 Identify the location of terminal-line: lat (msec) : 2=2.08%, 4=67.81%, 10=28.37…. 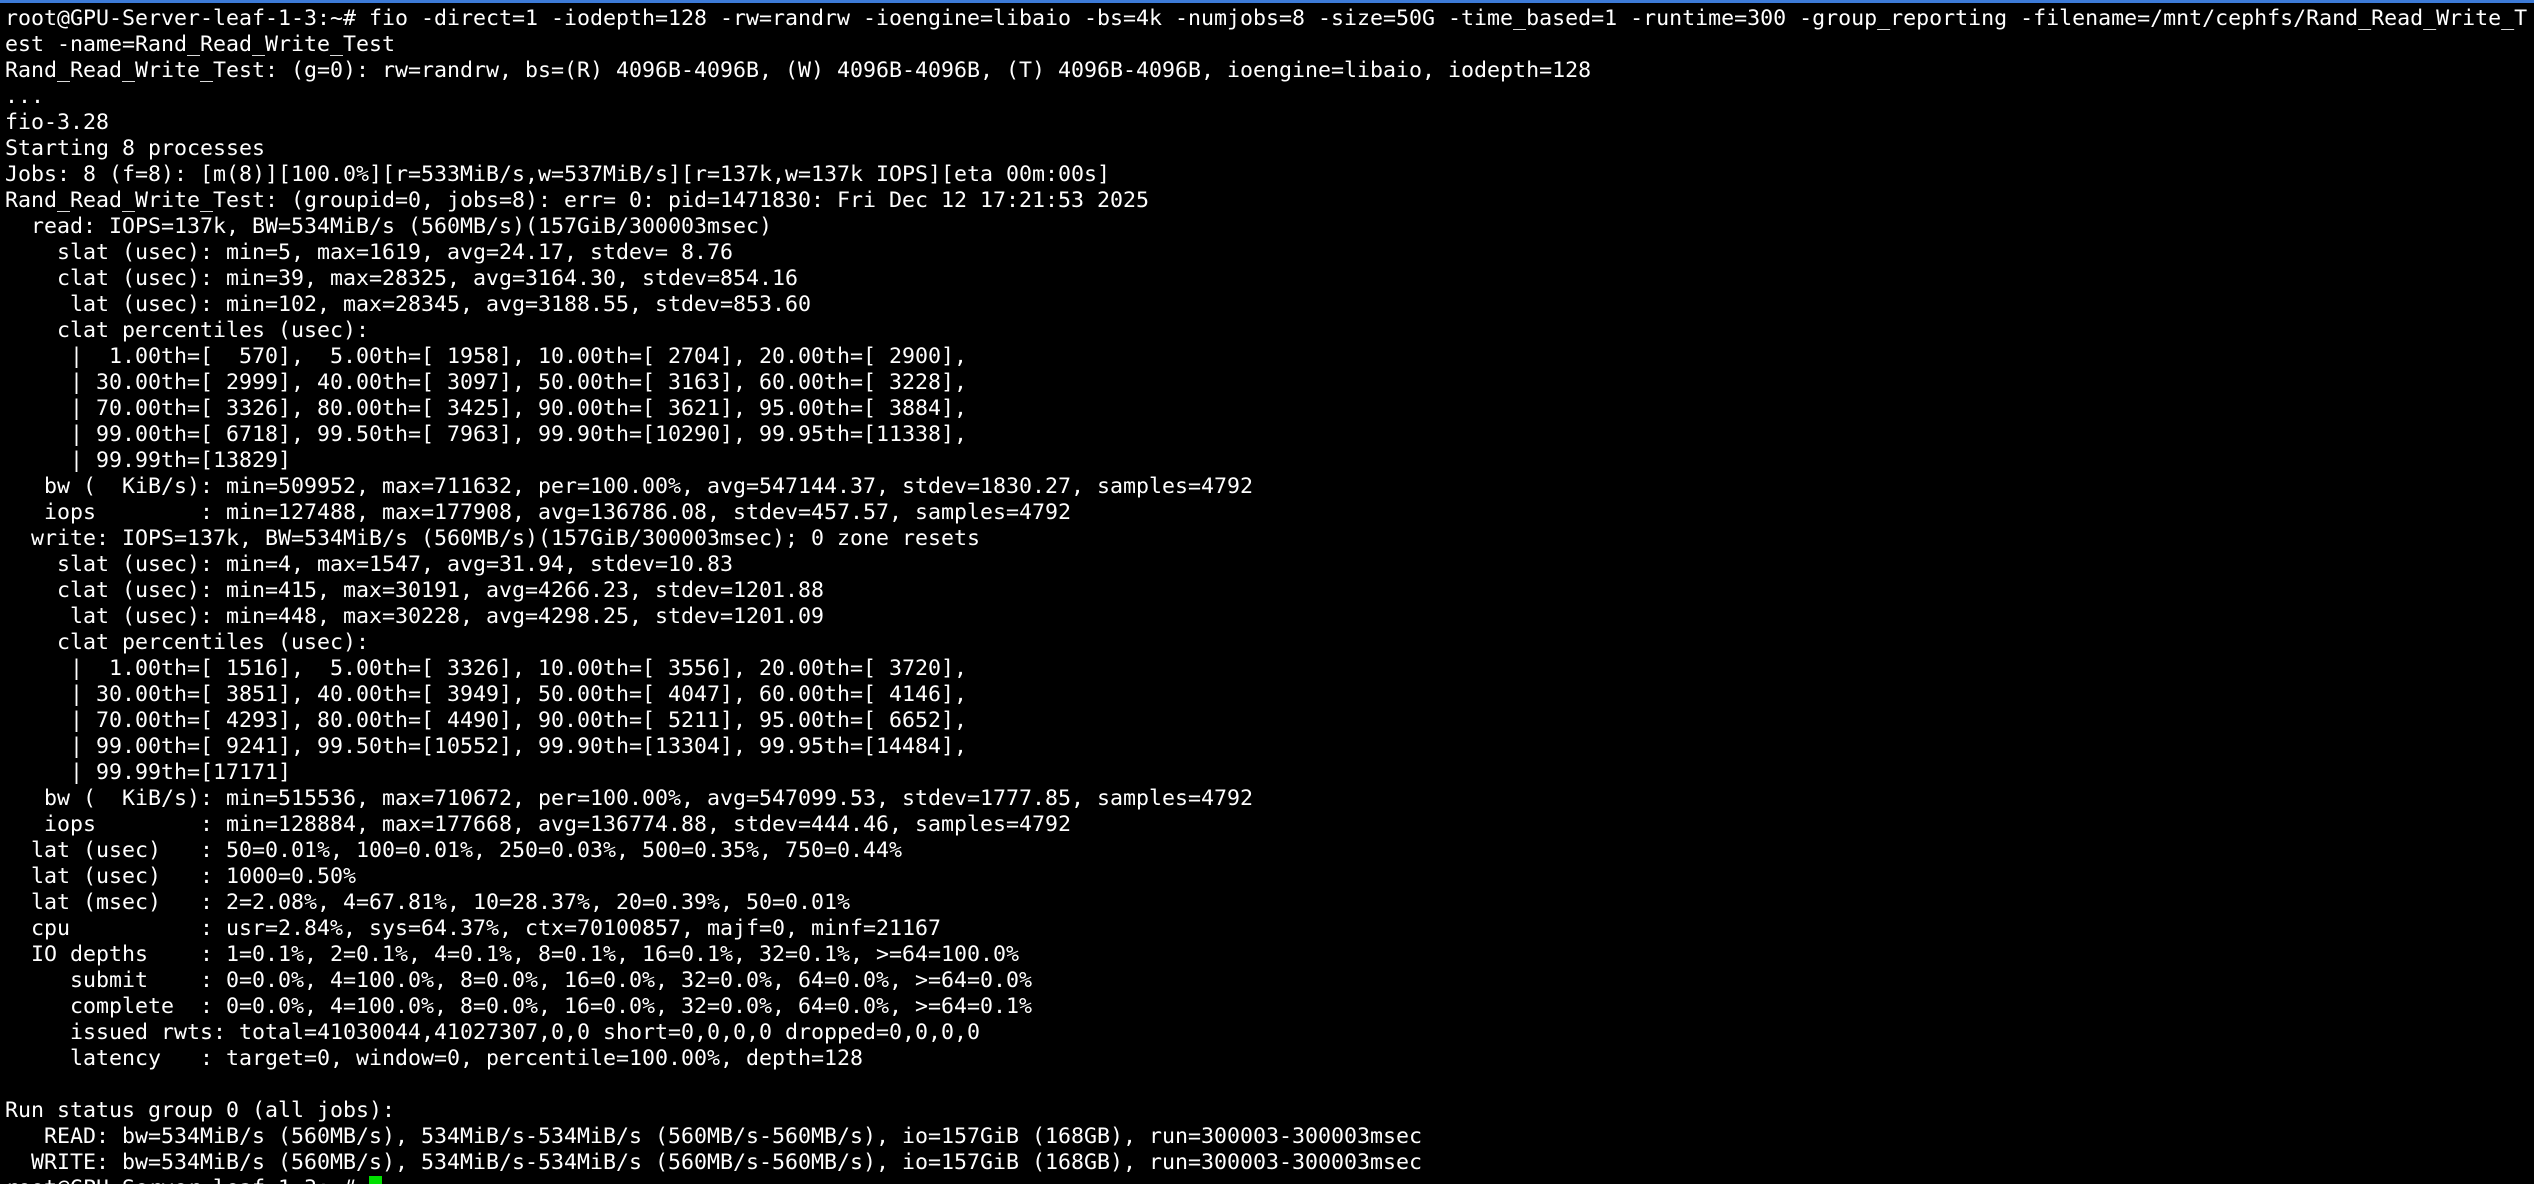
(428, 902).